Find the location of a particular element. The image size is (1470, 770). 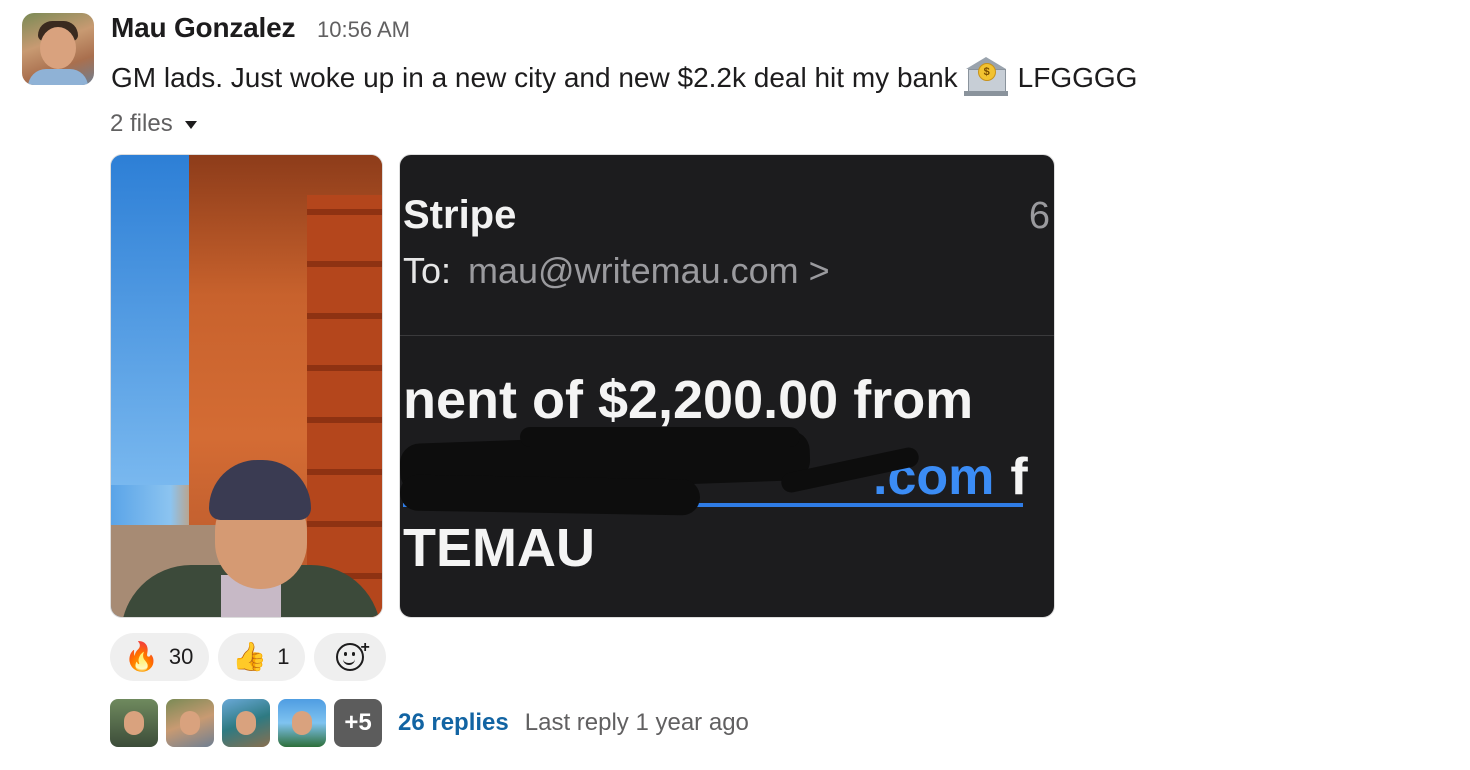

email-divider is located at coordinates (727, 335).